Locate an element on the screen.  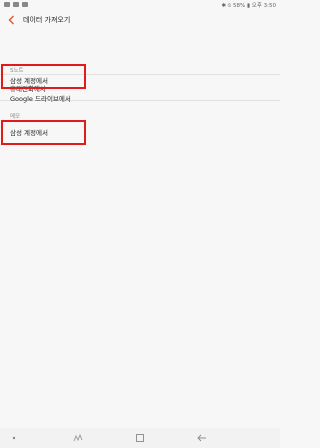
page-title: 데이터 가져오기 is located at coordinates (47, 20).